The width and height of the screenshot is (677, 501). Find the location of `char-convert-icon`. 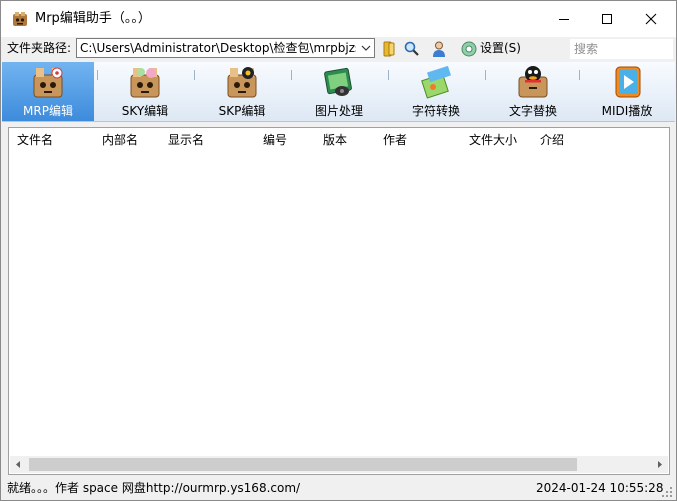

char-convert-icon is located at coordinates (436, 82).